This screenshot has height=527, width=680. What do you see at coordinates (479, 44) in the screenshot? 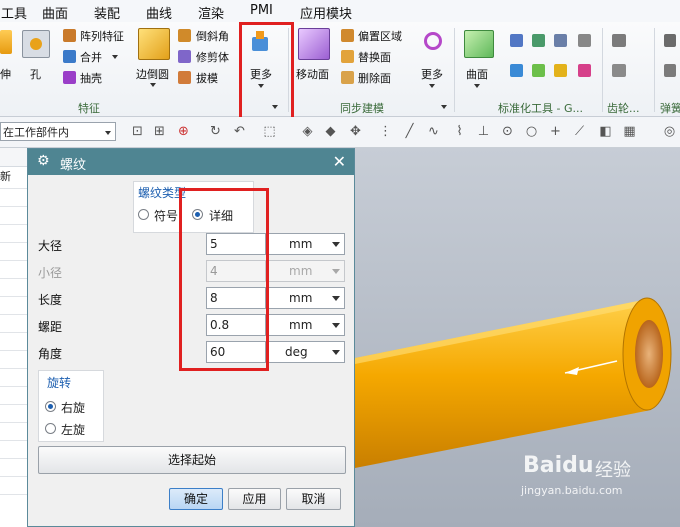
I see `surface-icon` at bounding box center [479, 44].